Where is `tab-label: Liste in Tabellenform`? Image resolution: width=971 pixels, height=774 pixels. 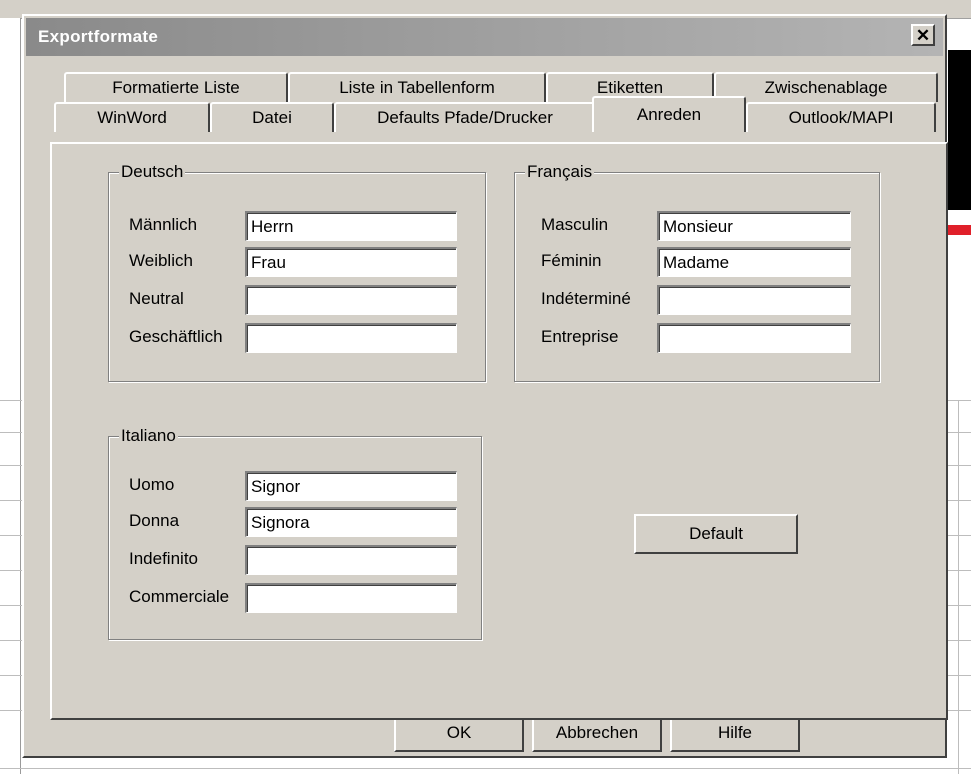 tab-label: Liste in Tabellenform is located at coordinates (417, 87).